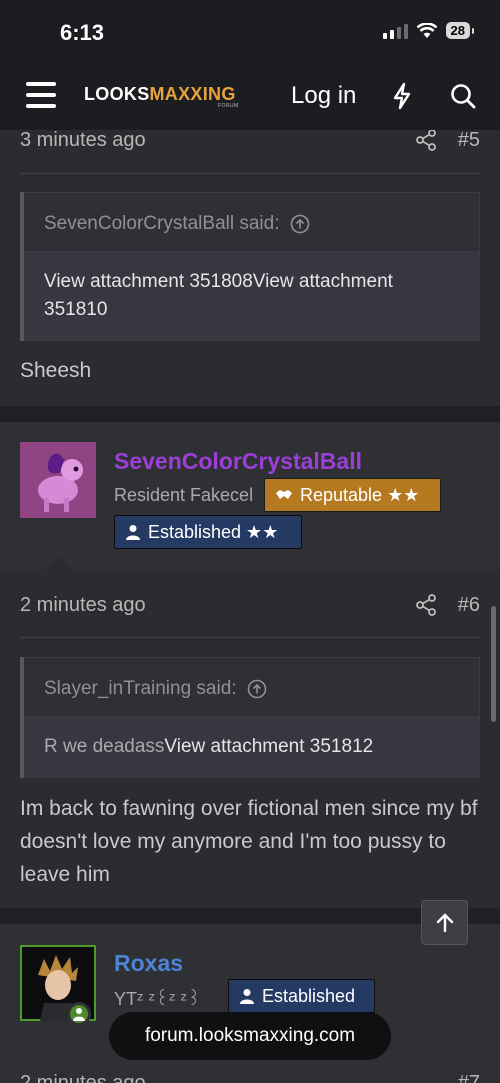  What do you see at coordinates (352, 495) in the screenshot?
I see `reputable-badge: Reputable ★★` at bounding box center [352, 495].